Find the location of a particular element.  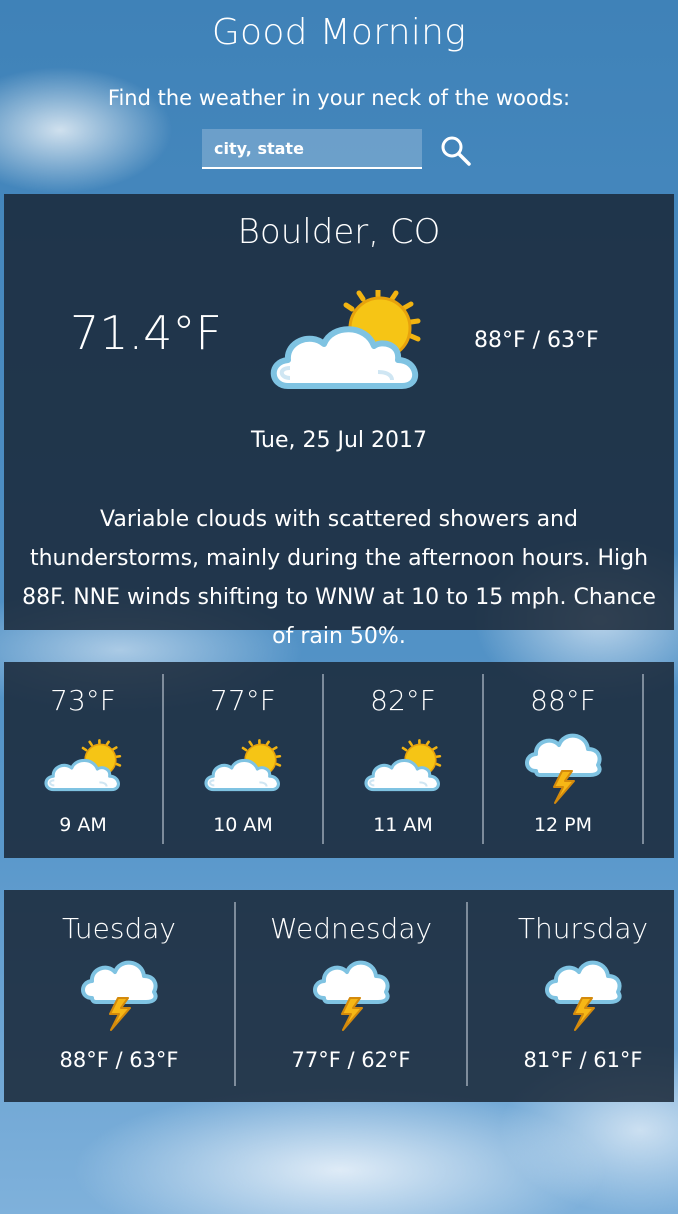

current-temperature: 71.4°F is located at coordinates (146, 333).